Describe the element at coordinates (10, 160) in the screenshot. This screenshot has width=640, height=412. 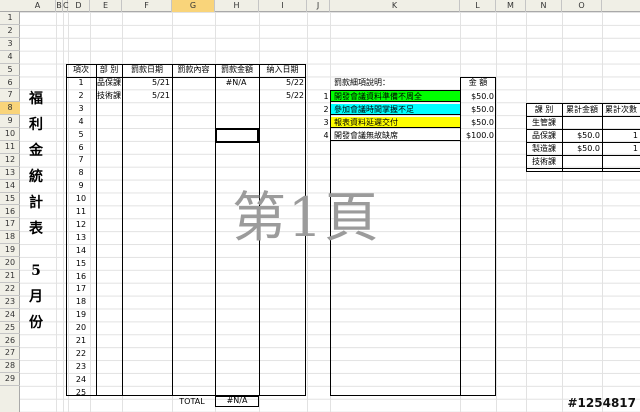
I see `row-header-12: 12` at that location.